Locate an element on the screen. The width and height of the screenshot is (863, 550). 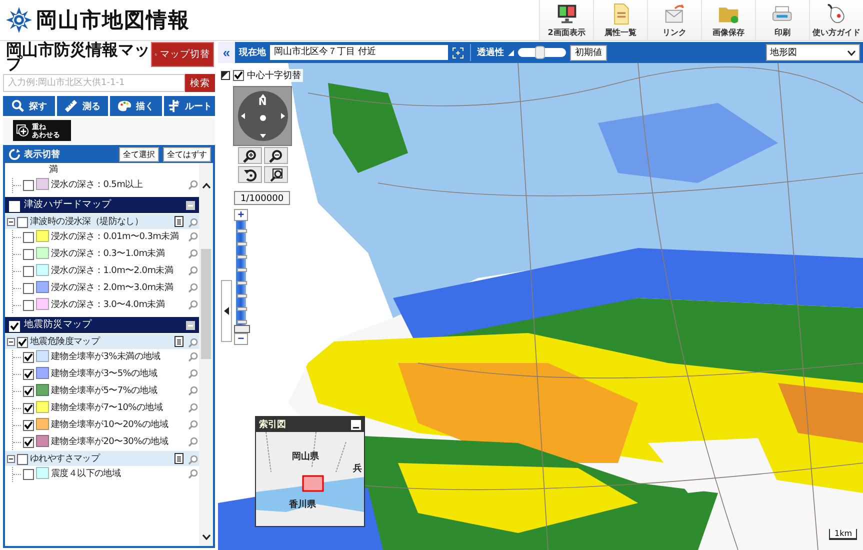
layer-label: 震度４以下の地域 is located at coordinates (118, 474).